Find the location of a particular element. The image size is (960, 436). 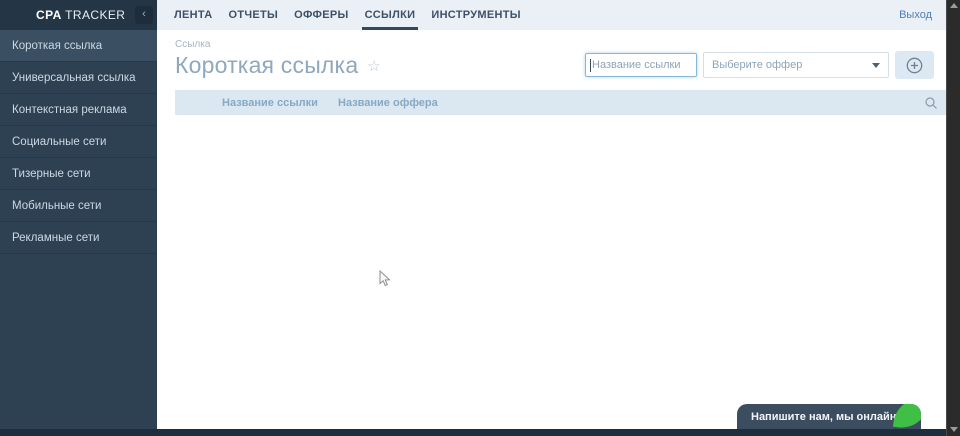

chat-widget: Напишите нам, мы онлайн! jivo is located at coordinates (829, 416).